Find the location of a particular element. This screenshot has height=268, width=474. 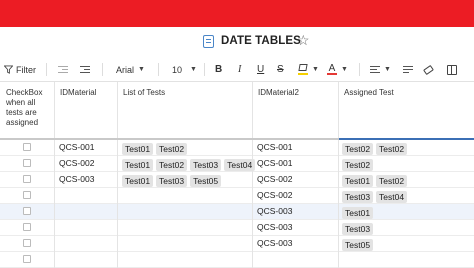

indent-icon is located at coordinates (85, 69).